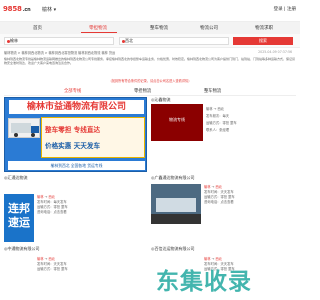 The height and width of the screenshot is (300, 320). What do you see at coordinates (93, 137) in the screenshot?
I see `ad-slogan-box: 整车零担 专线直达 价格实惠 天天发车` at bounding box center [93, 137].